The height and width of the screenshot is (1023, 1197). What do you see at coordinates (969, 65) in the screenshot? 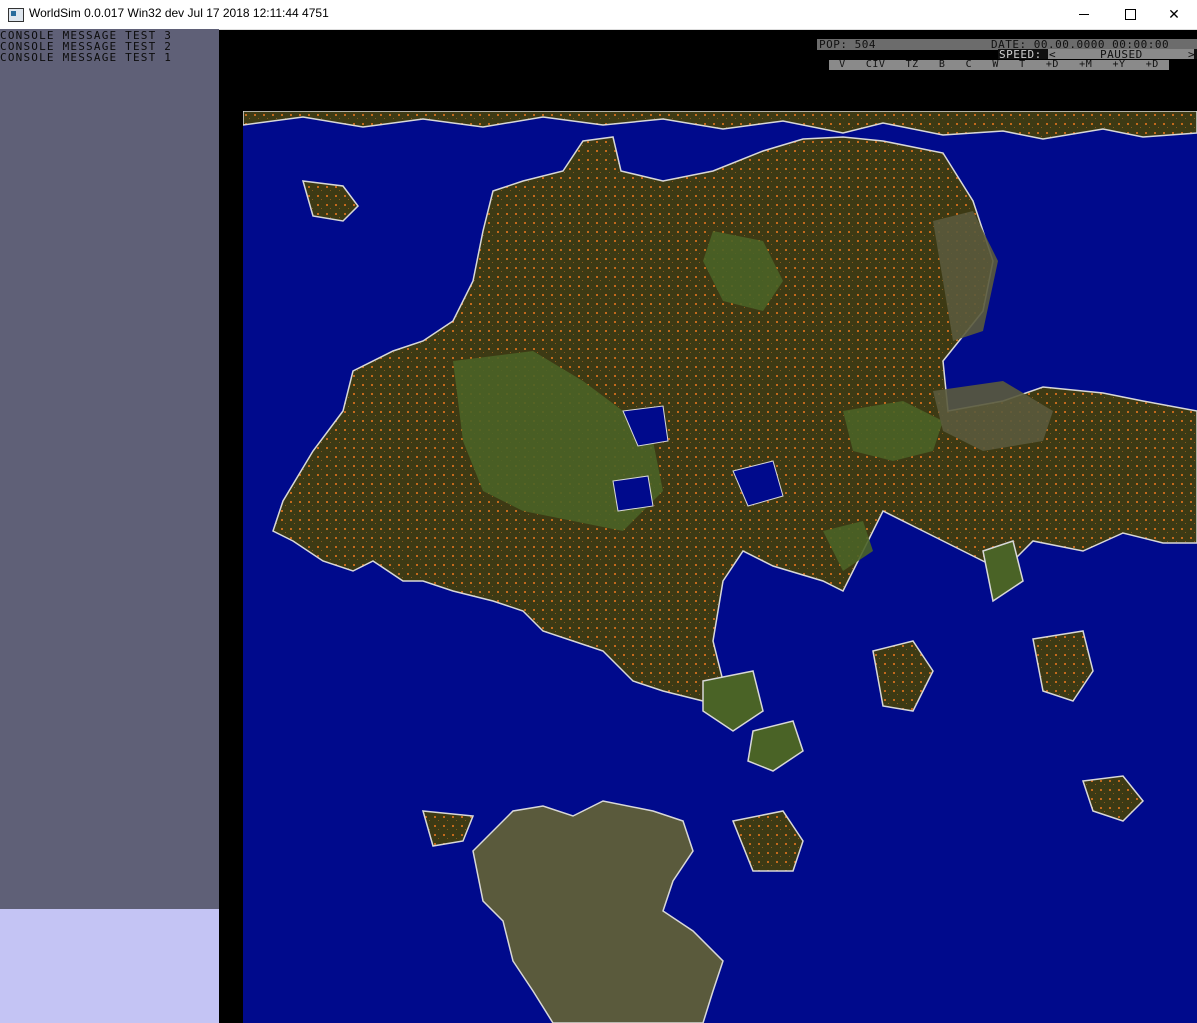
I see `tab-c: C` at bounding box center [969, 65].